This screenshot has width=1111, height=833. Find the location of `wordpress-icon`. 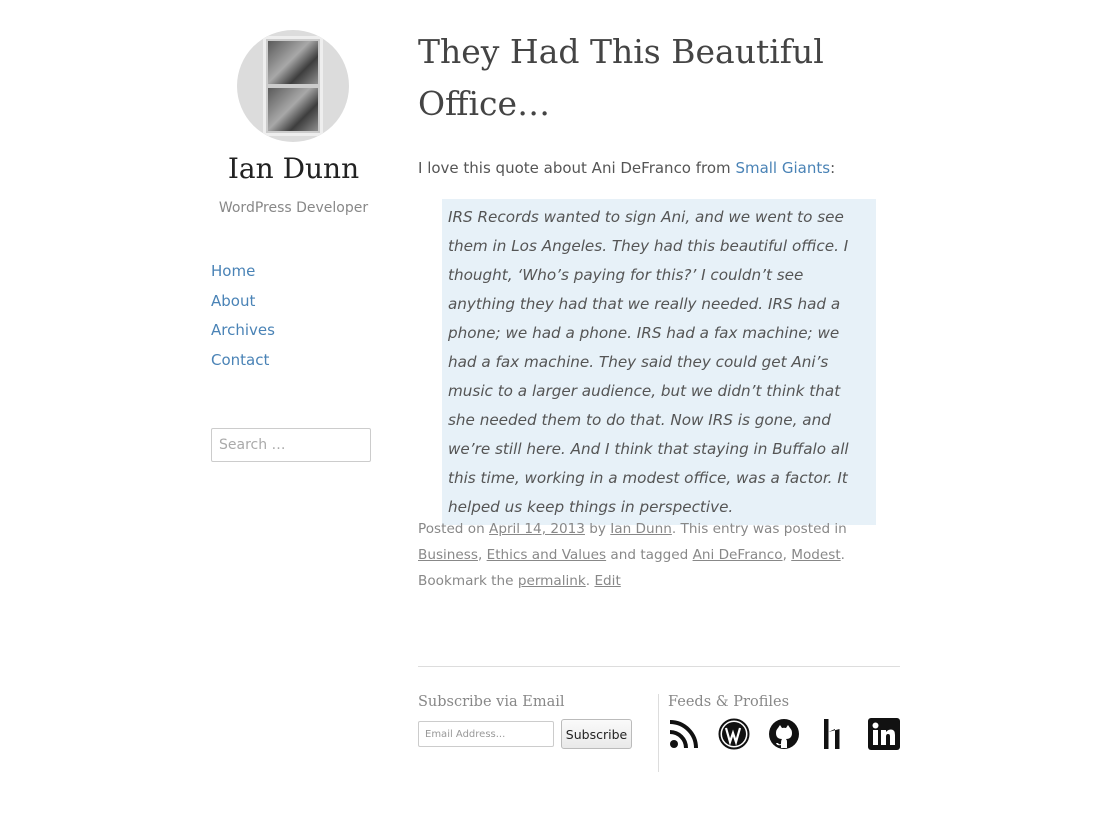

wordpress-icon is located at coordinates (734, 734).